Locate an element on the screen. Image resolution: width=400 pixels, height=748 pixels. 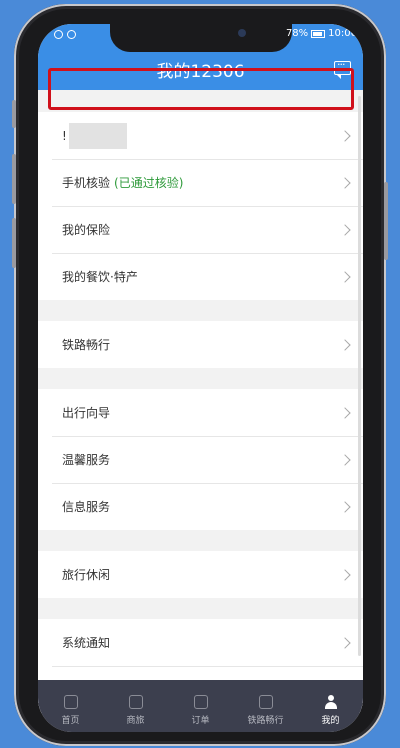
redacted-username is located at coordinates (97, 135).